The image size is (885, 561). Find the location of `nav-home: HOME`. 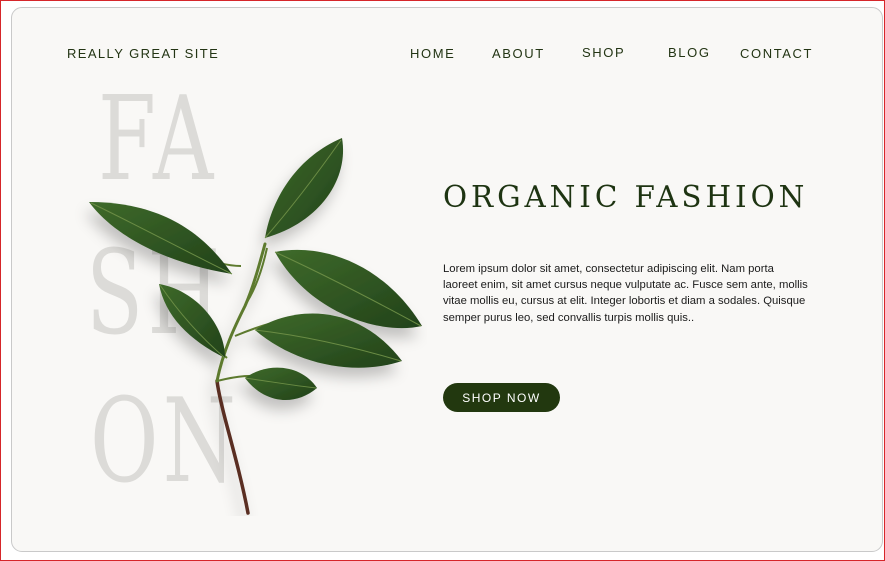

nav-home: HOME is located at coordinates (432, 53).